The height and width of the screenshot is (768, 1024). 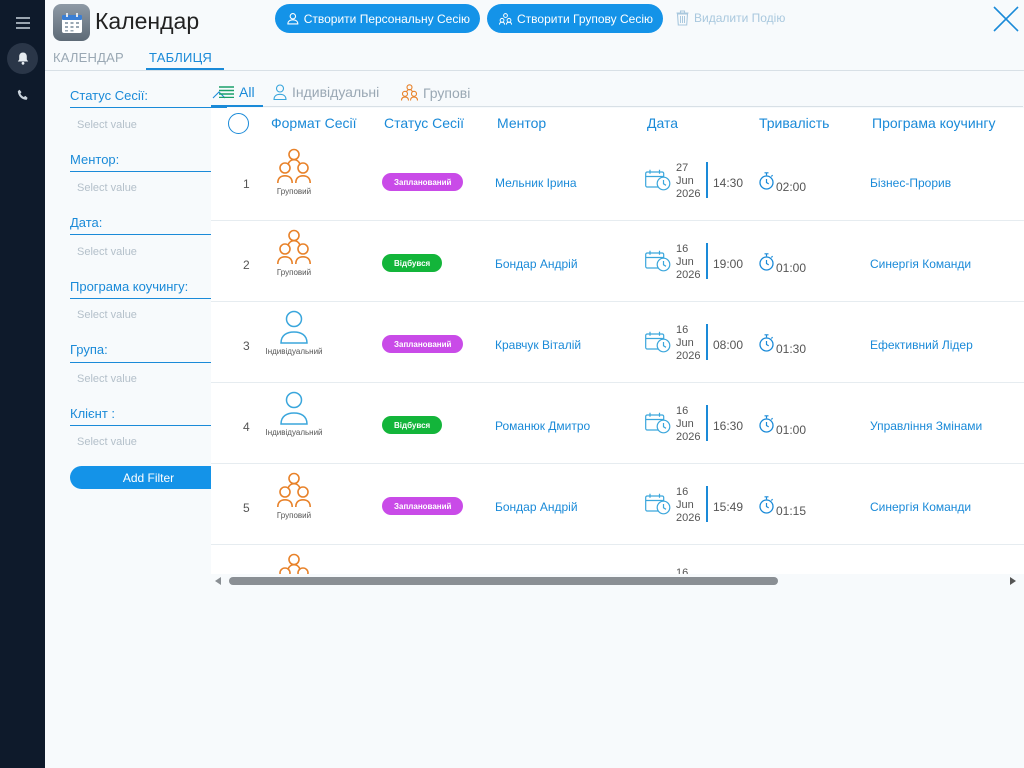 I want to click on scroll-left-arrow, so click(x=218, y=581).